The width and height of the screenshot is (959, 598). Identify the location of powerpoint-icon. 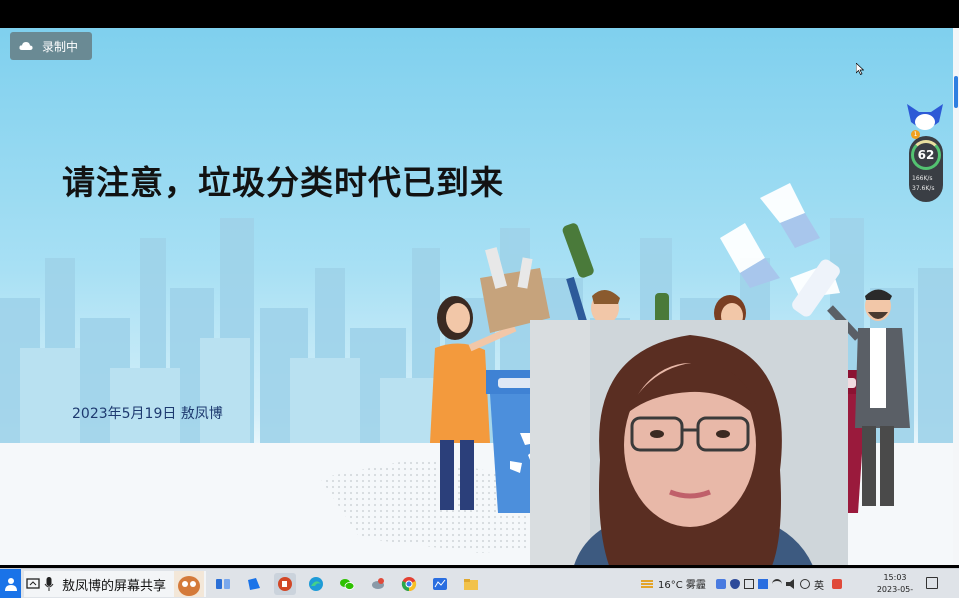
(285, 584).